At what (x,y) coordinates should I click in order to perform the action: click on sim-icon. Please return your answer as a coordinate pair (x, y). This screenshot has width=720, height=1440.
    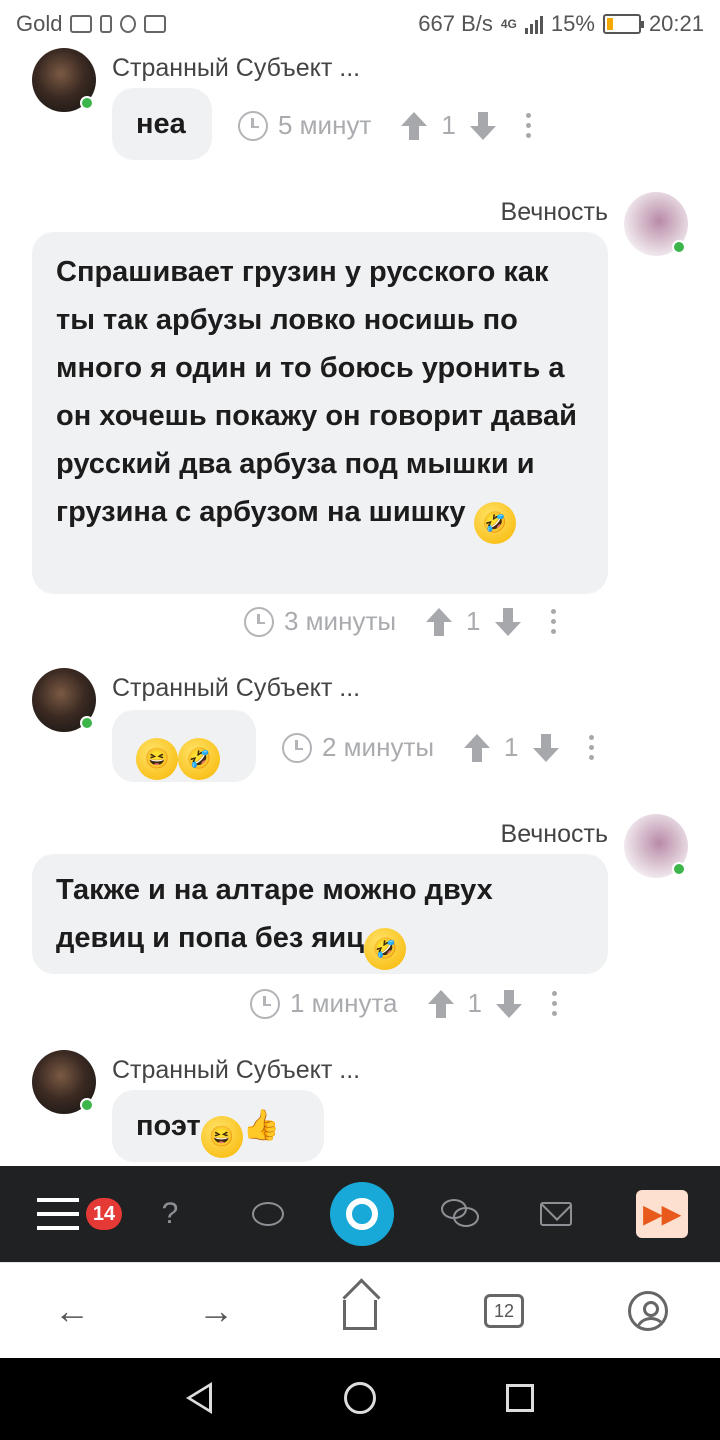
    Looking at the image, I should click on (106, 24).